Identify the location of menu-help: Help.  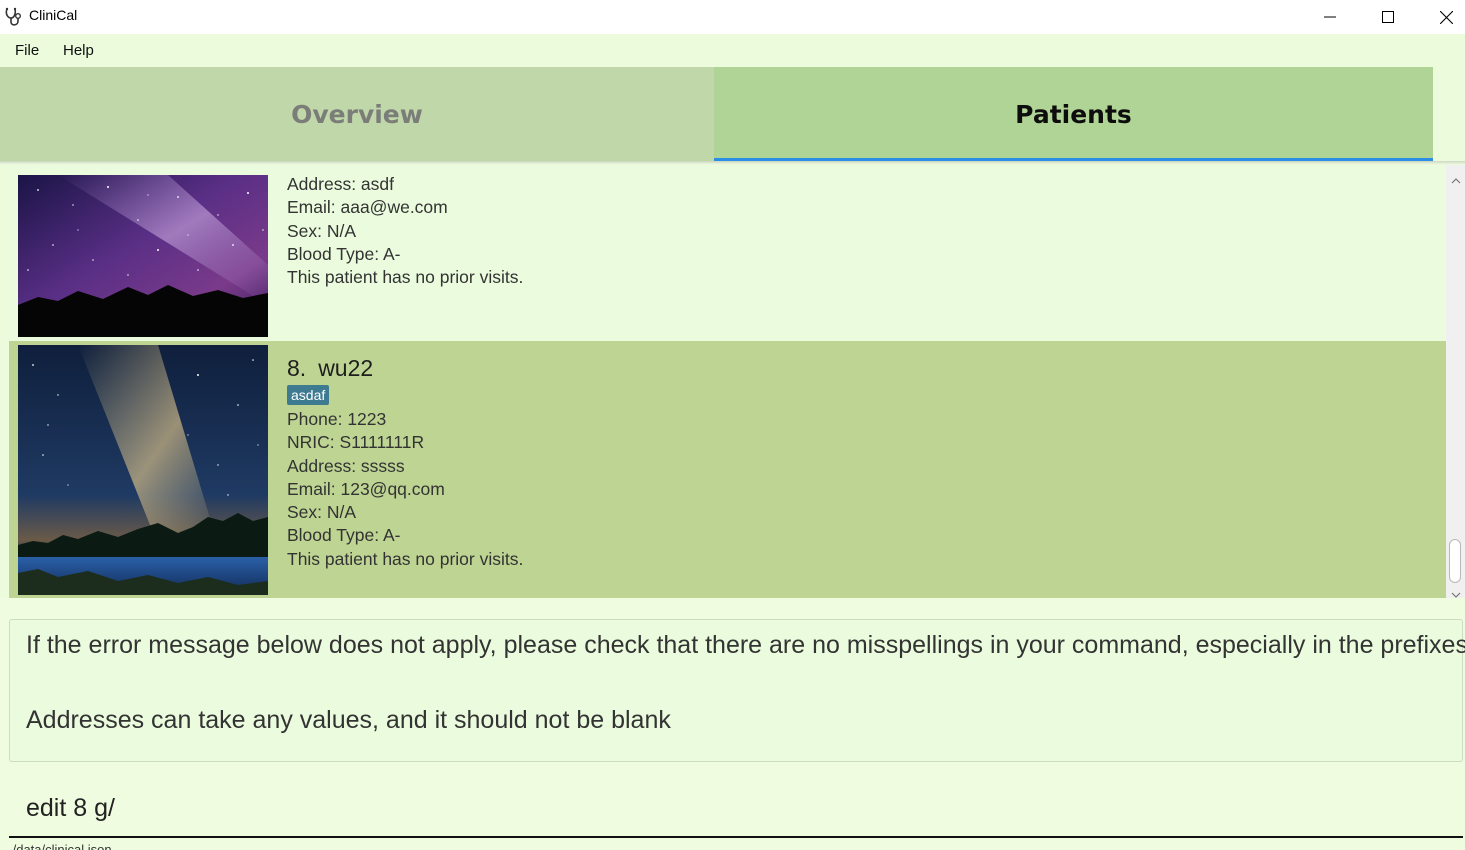
(78, 50).